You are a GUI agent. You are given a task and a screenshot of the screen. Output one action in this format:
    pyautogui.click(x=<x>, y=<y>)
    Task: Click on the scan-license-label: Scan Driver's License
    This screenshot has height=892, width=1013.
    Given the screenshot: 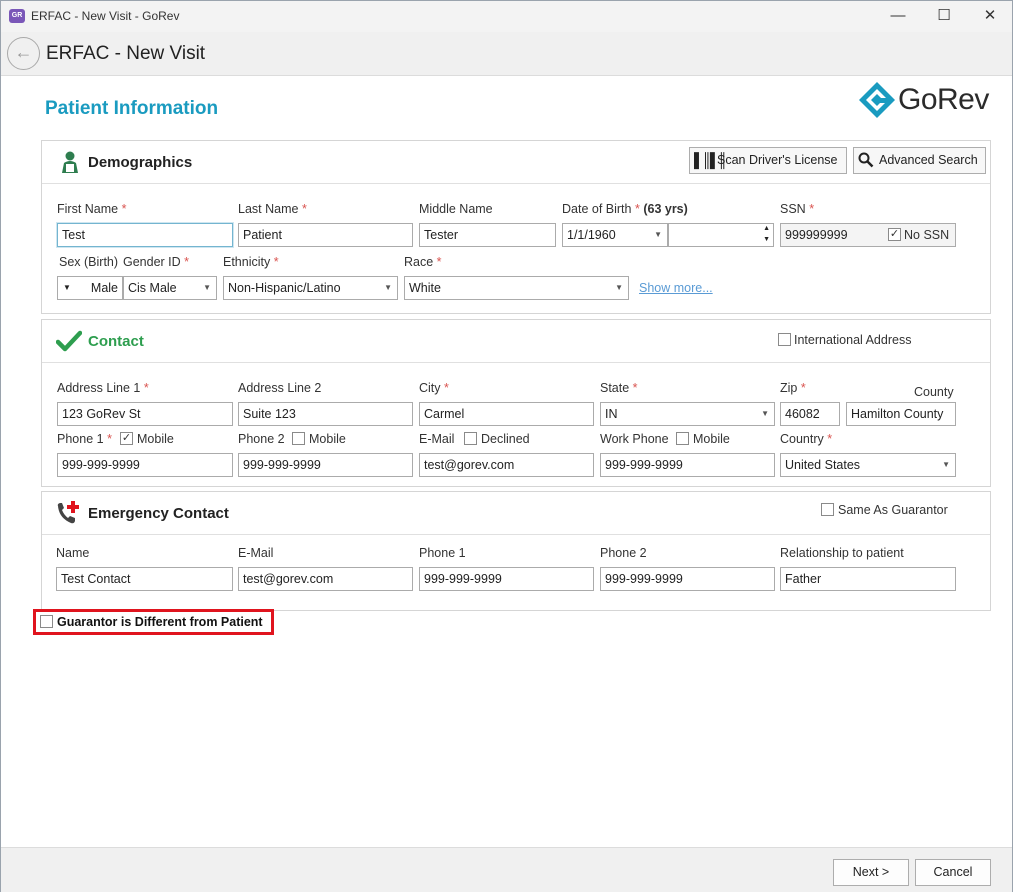 What is the action you would take?
    pyautogui.click(x=777, y=160)
    